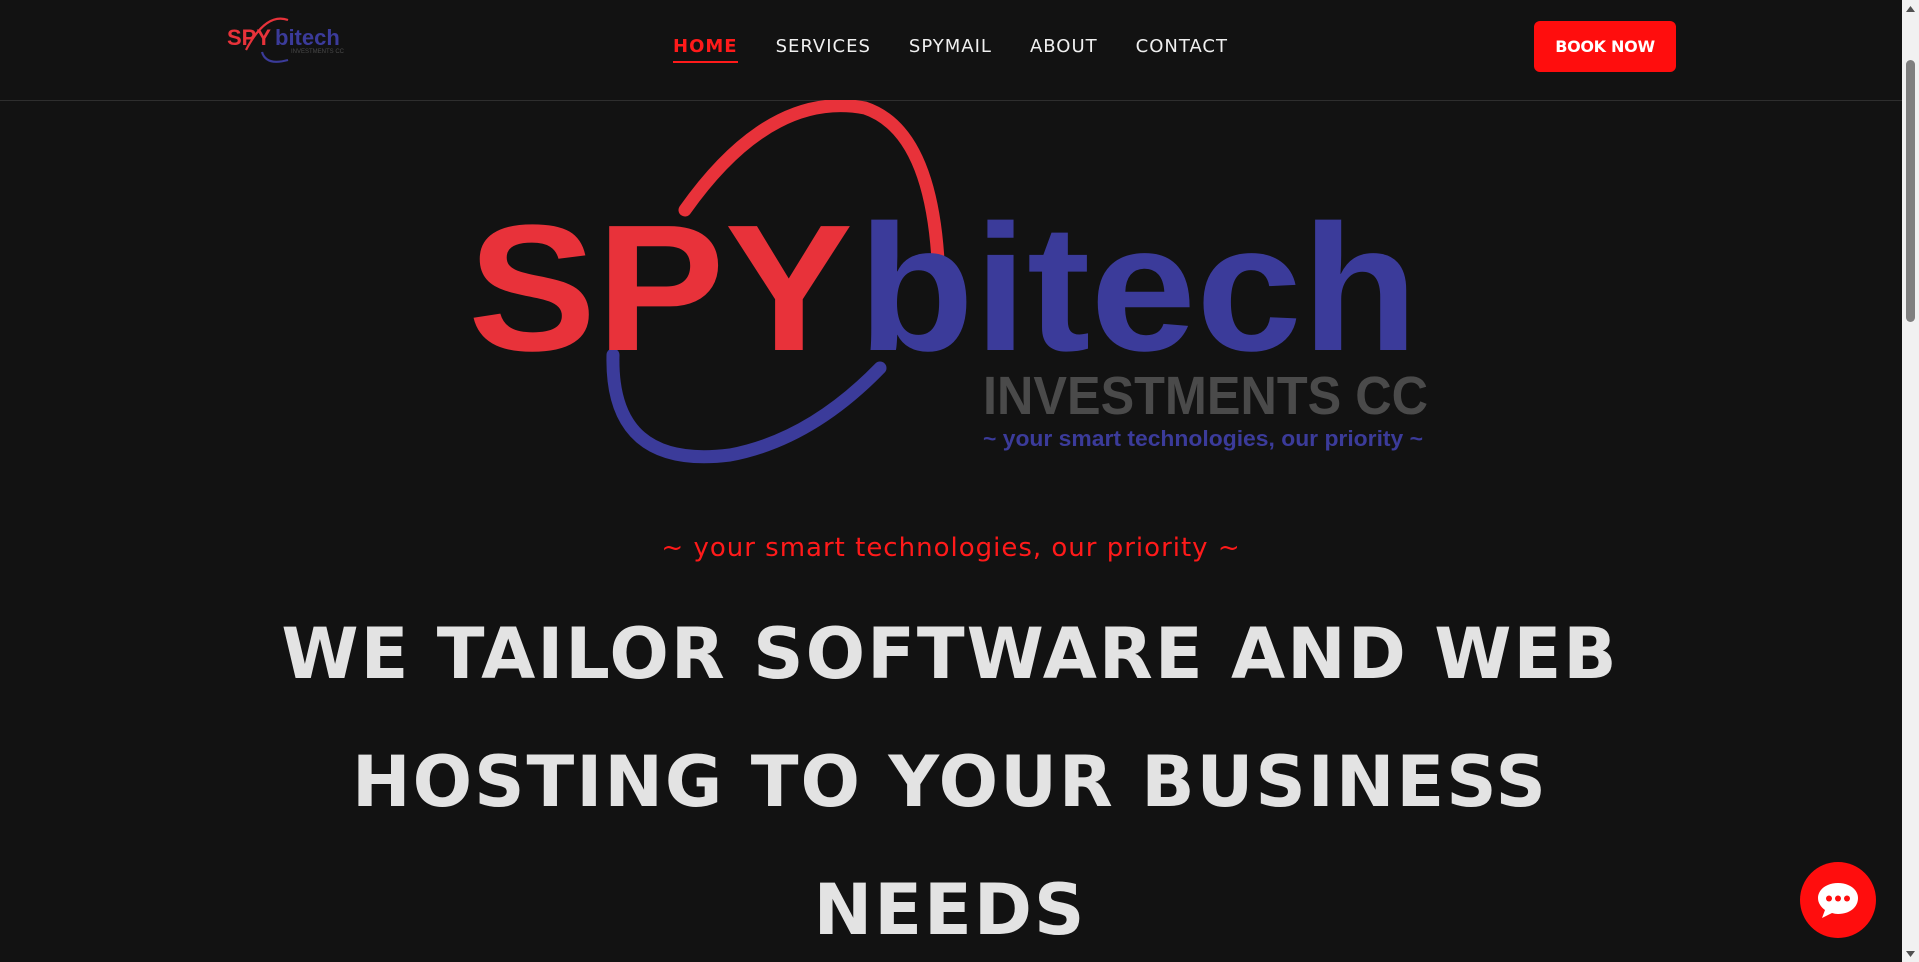 This screenshot has width=1919, height=962. Describe the element at coordinates (307, 37) in the screenshot. I see `header-logo-brand-blue: bitech` at that location.